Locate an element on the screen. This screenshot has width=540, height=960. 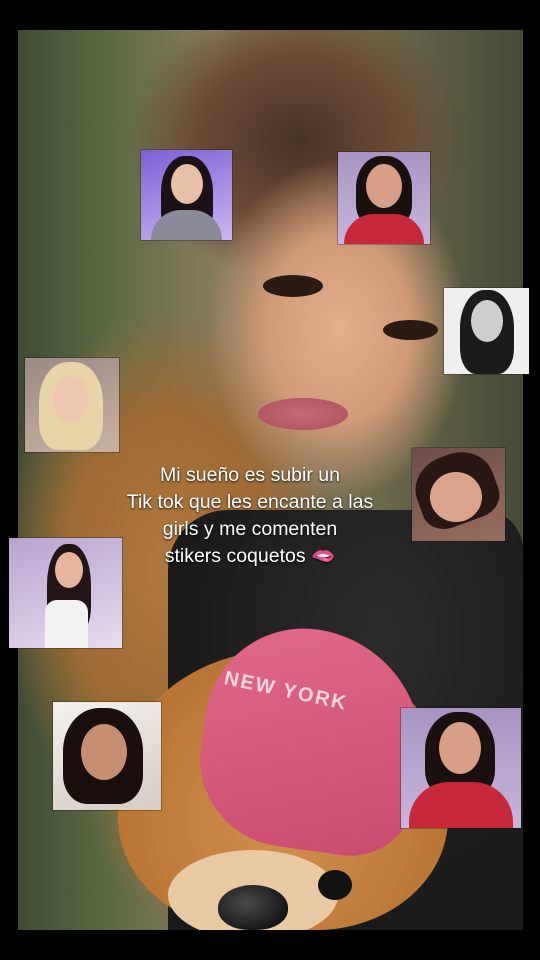
lips is located at coordinates (303, 414).